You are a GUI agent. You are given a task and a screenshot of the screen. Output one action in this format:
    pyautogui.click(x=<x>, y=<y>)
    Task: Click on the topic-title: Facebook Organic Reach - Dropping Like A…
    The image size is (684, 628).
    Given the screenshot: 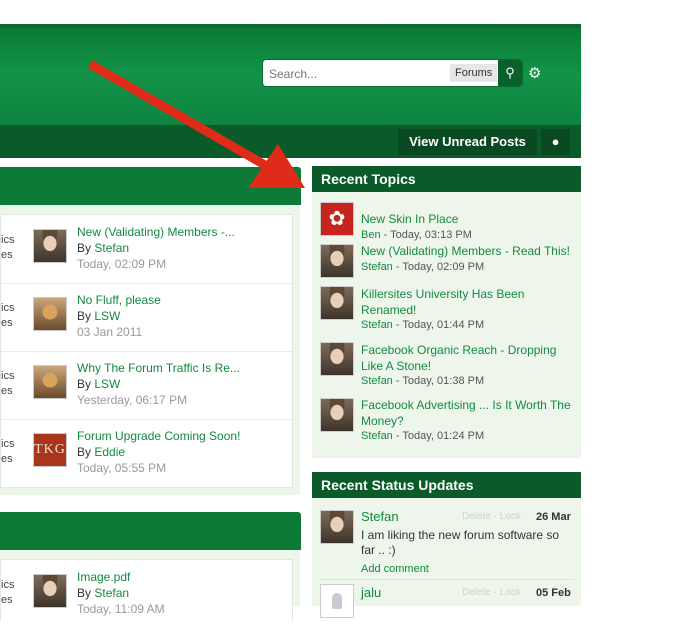 What is the action you would take?
    pyautogui.click(x=467, y=358)
    